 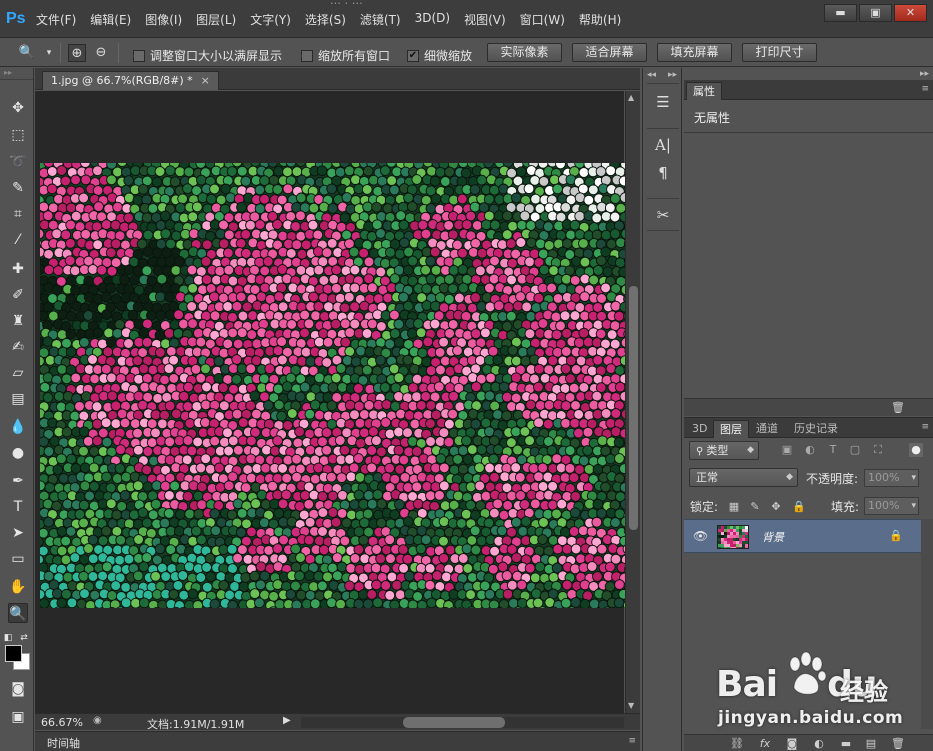 I want to click on scrubby-zoom-checkbox: ✔ 细微缩放, so click(x=439, y=55).